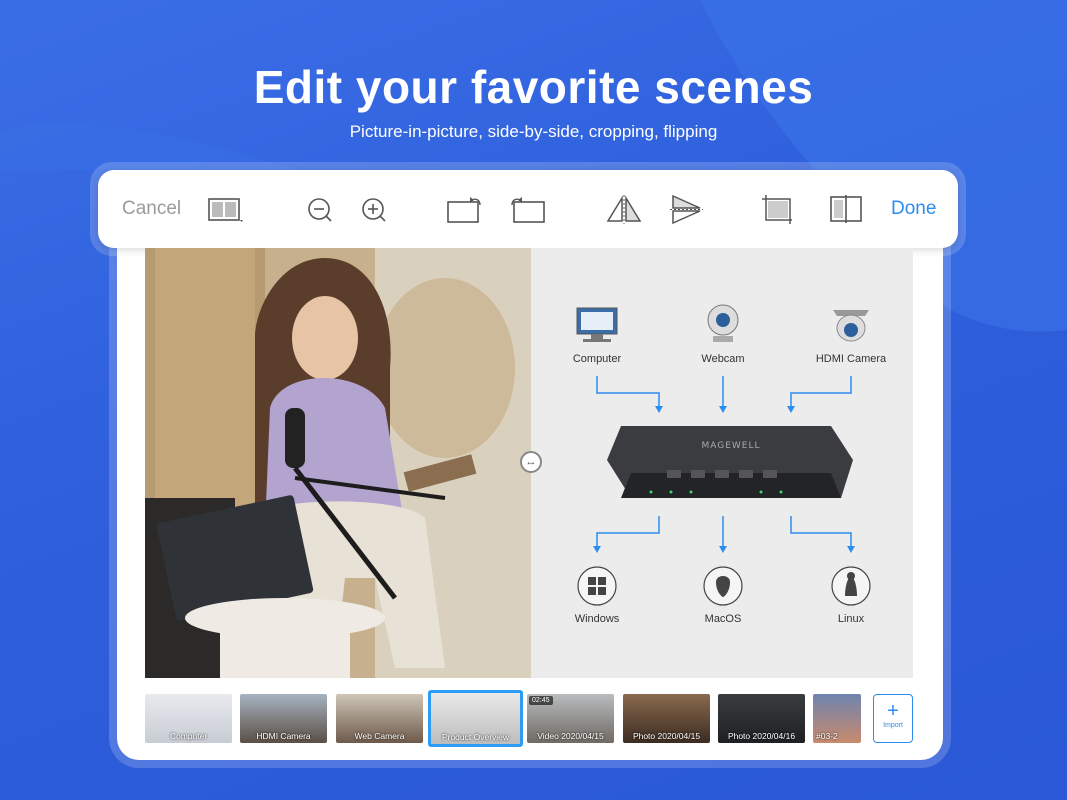 The image size is (1067, 800). Describe the element at coordinates (723, 359) in the screenshot. I see `input-label-webcam: Webcam` at that location.